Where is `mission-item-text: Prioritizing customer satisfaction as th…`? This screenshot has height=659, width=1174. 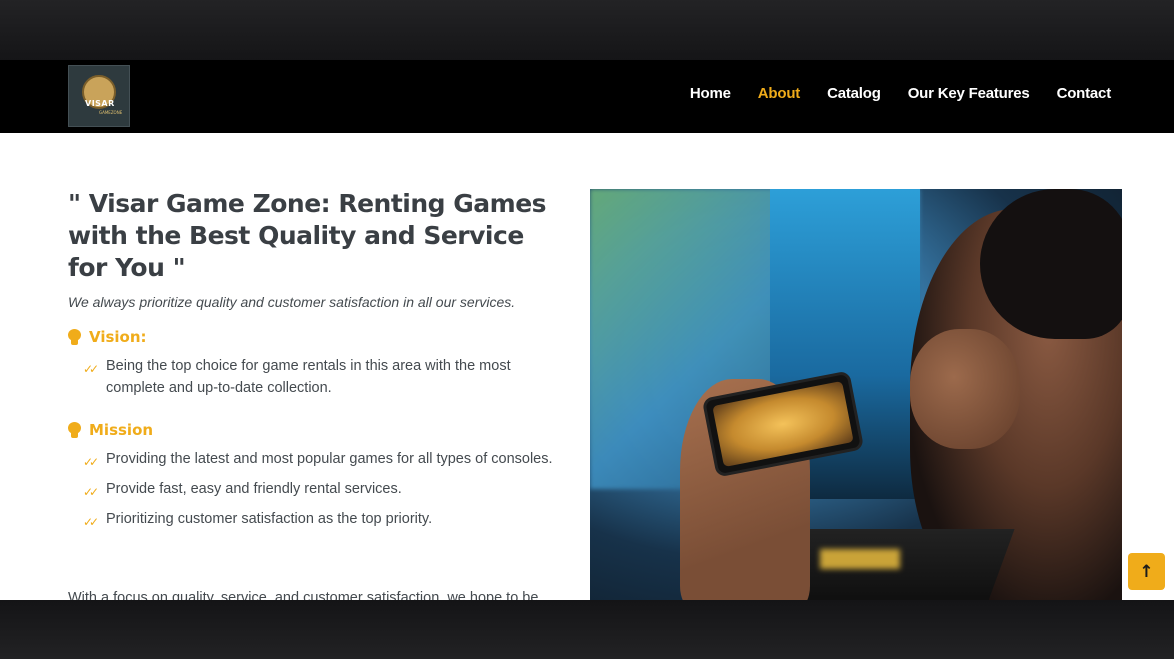 mission-item-text: Prioritizing customer satisfaction as th… is located at coordinates (269, 519).